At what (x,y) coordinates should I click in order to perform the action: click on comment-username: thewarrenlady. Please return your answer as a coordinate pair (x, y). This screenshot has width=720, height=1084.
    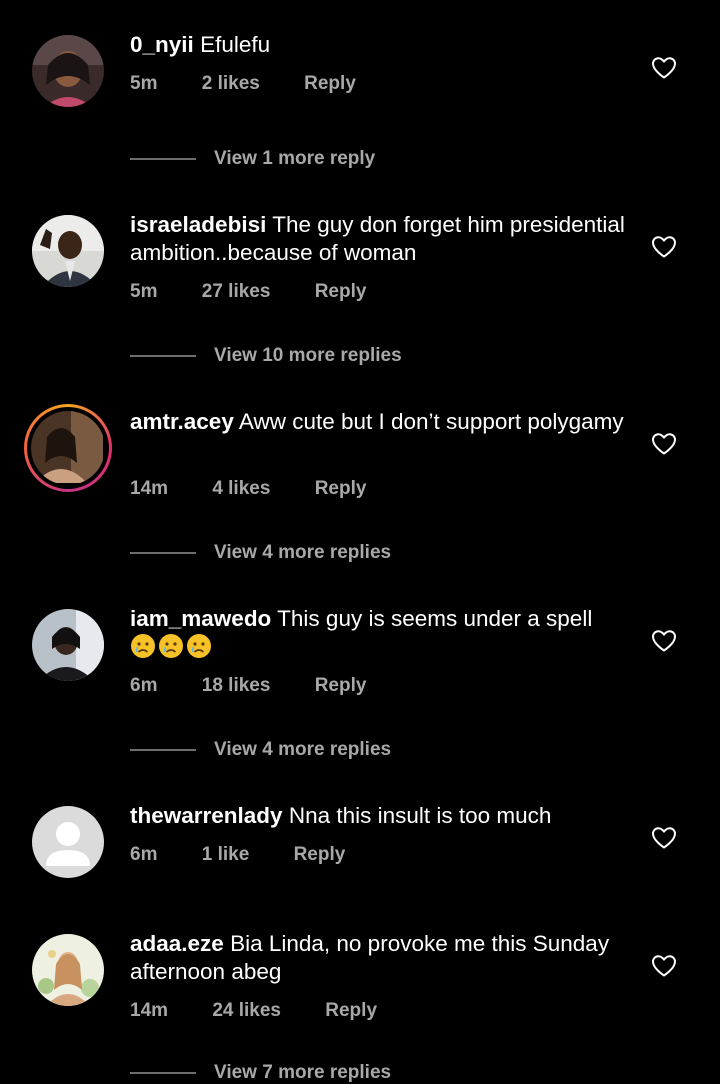
    Looking at the image, I should click on (206, 815).